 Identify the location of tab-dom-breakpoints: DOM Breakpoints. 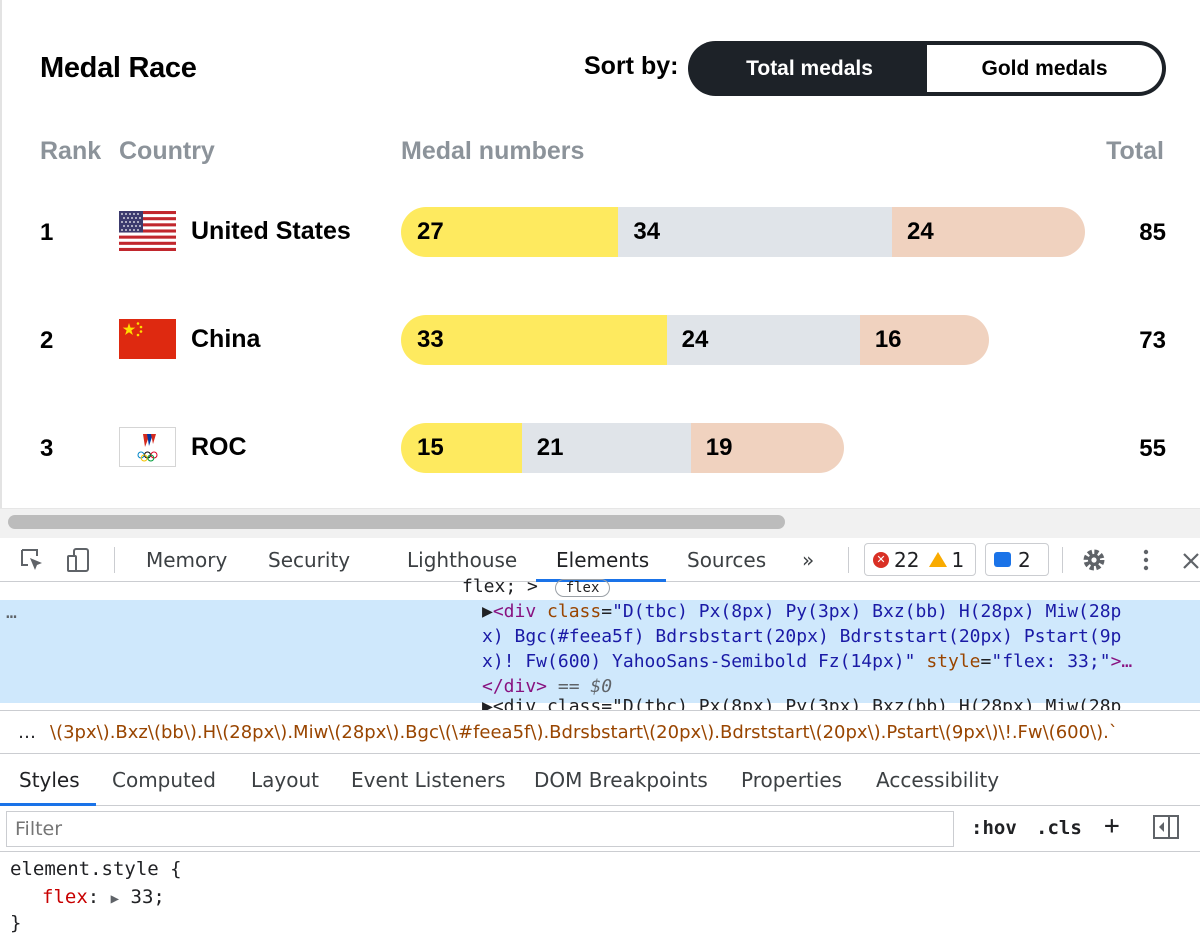
(621, 780).